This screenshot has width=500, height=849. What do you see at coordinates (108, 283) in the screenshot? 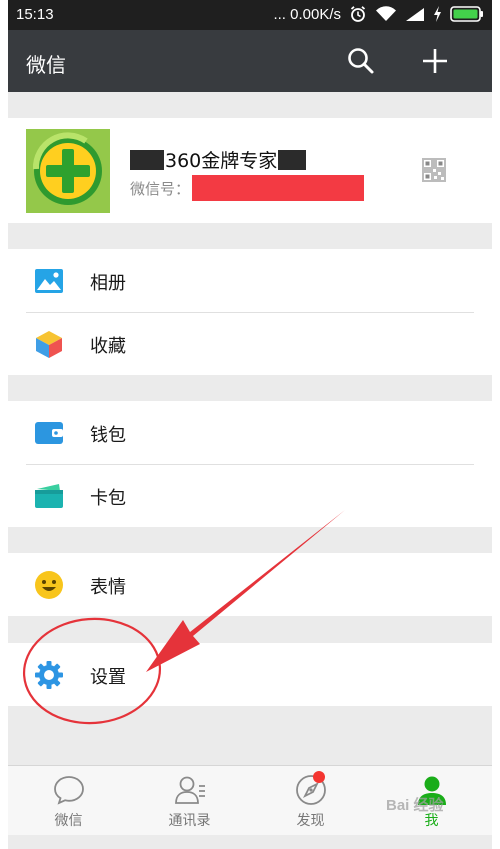
I see `menu-label-album: 相册` at bounding box center [108, 283].